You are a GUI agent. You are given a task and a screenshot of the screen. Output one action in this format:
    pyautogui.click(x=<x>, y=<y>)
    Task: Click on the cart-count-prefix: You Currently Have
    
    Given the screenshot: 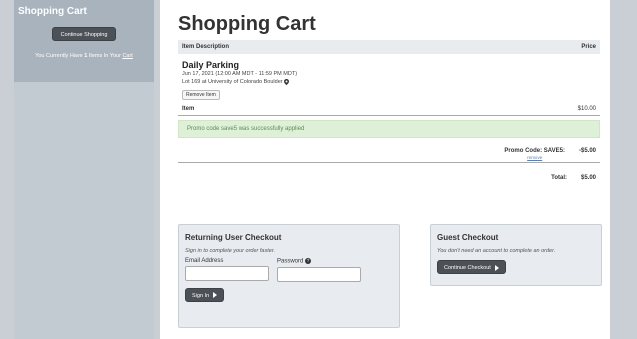 What is the action you would take?
    pyautogui.click(x=59, y=56)
    